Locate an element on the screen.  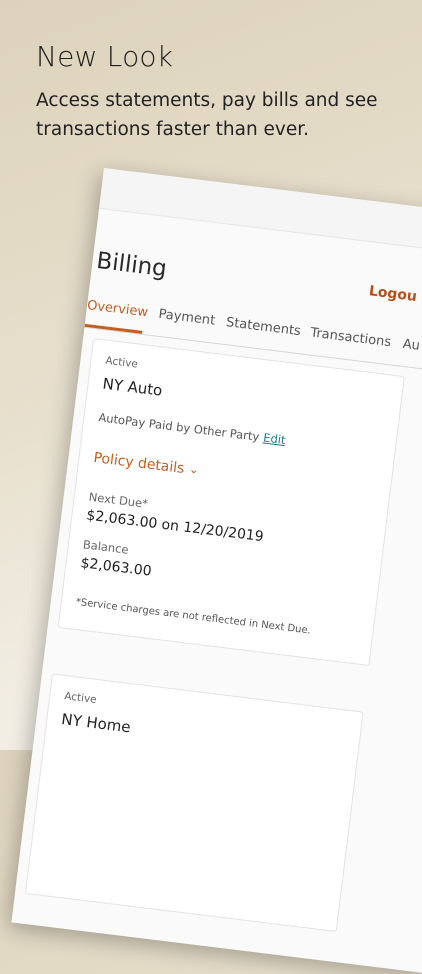
promo-headline: New Look is located at coordinates (105, 56).